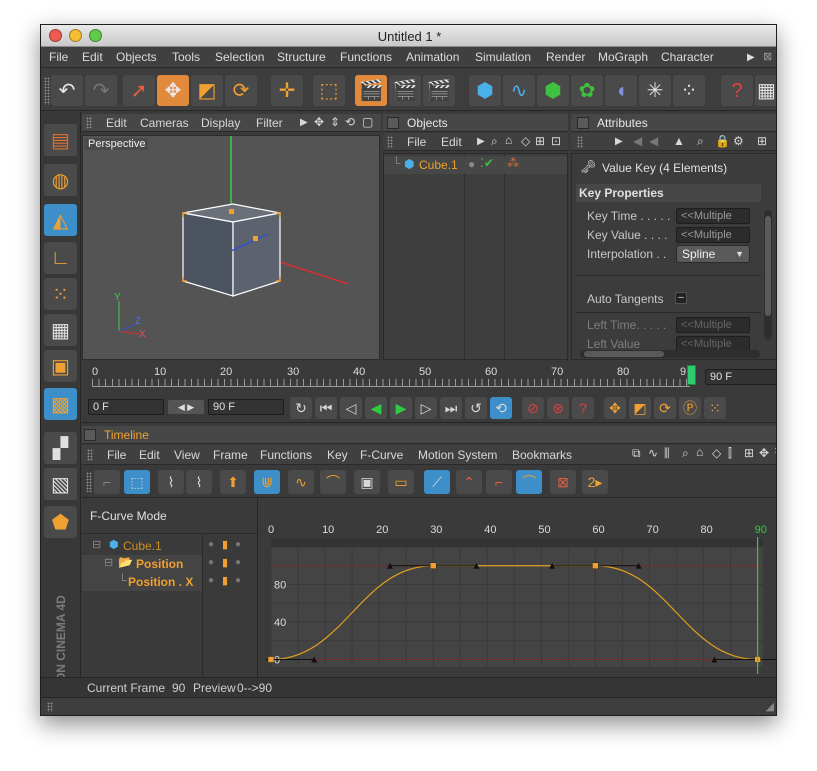 This screenshot has height=771, width=817. What do you see at coordinates (136, 57) in the screenshot?
I see `menu-objects: Objects` at bounding box center [136, 57].